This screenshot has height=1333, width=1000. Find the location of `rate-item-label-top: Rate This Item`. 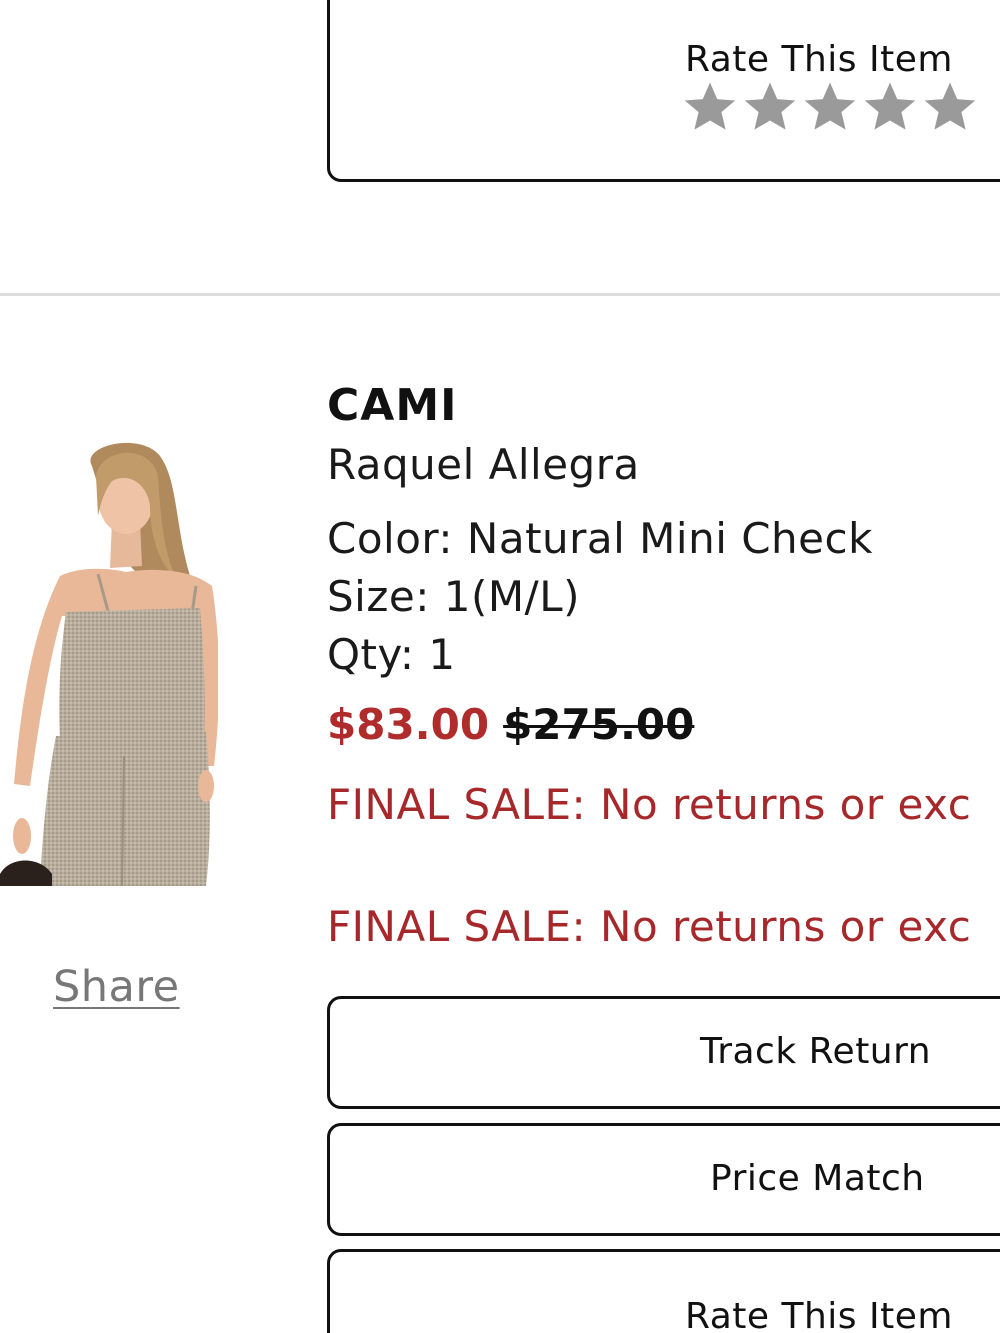

rate-item-label-top: Rate This Item is located at coordinates (819, 59).